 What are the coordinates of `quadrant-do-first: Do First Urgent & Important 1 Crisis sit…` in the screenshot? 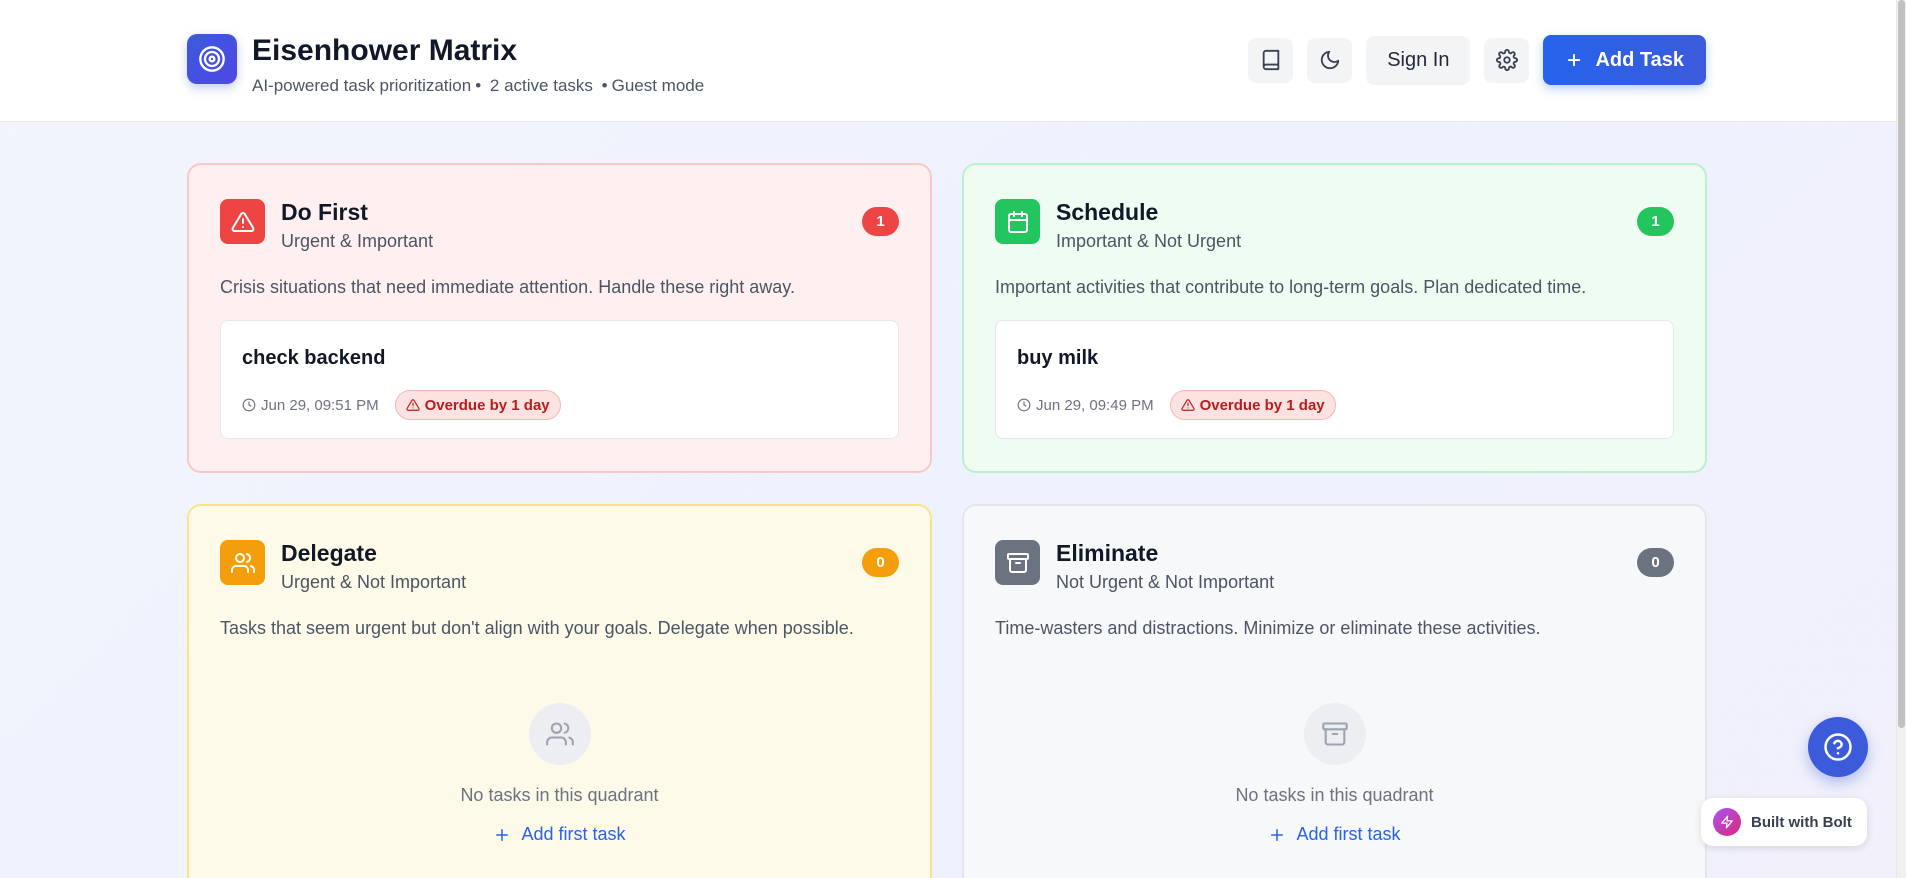 It's located at (559, 318).